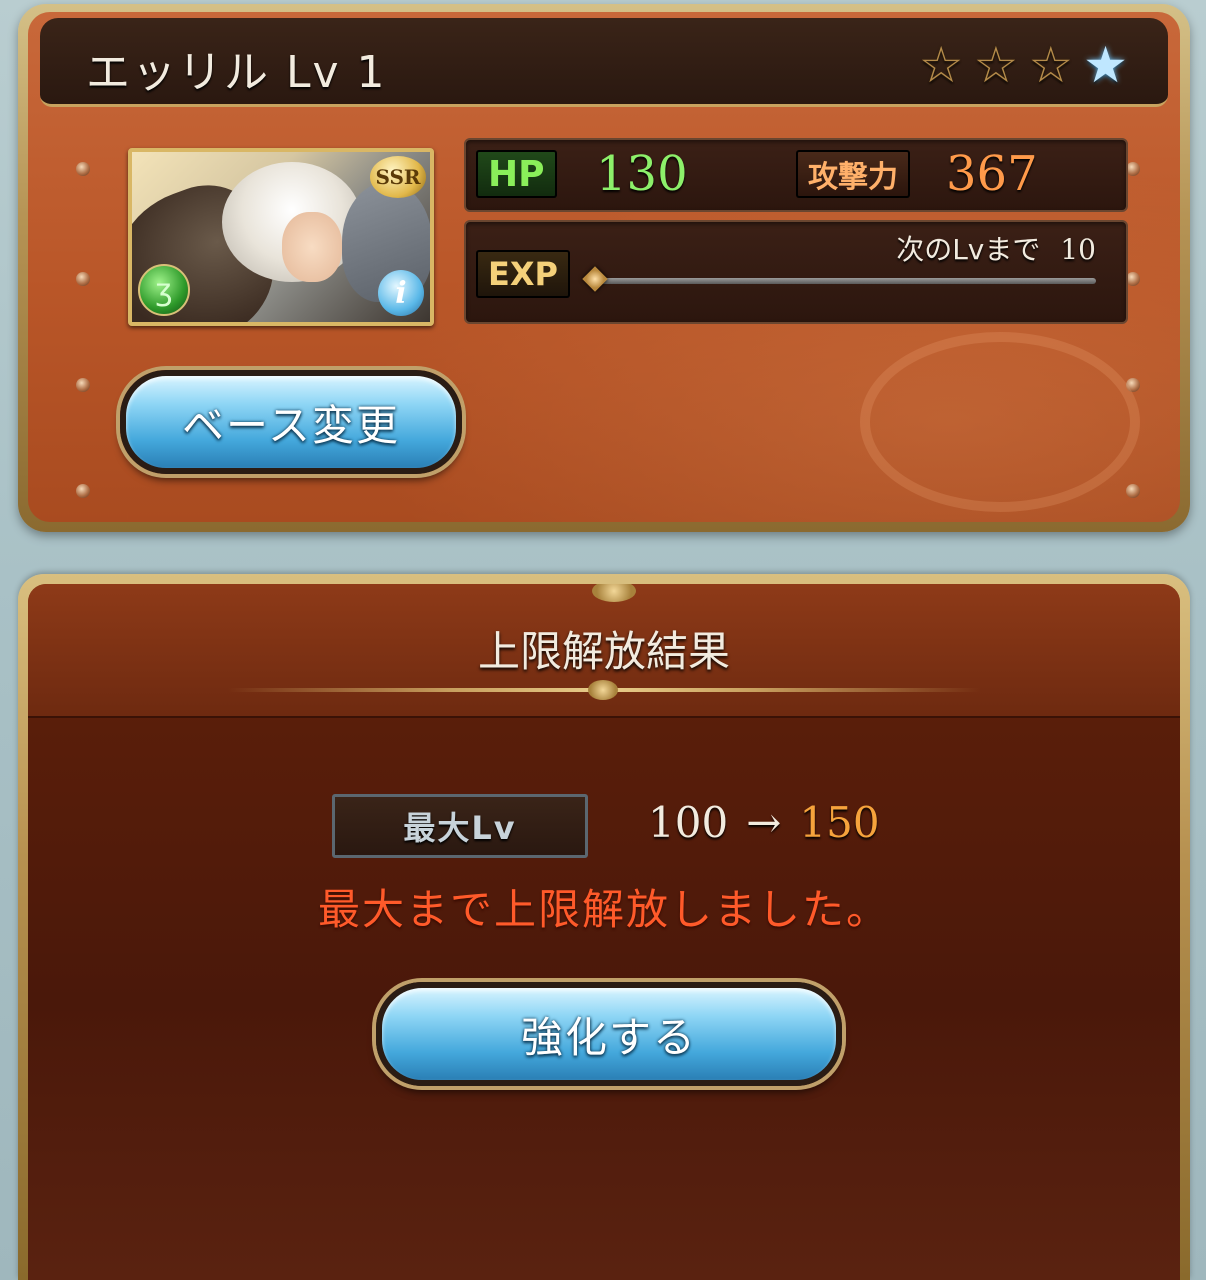  What do you see at coordinates (604, 62) in the screenshot?
I see `title-bar: エッリル Lv 1 ☆ ☆ ☆ ★` at bounding box center [604, 62].